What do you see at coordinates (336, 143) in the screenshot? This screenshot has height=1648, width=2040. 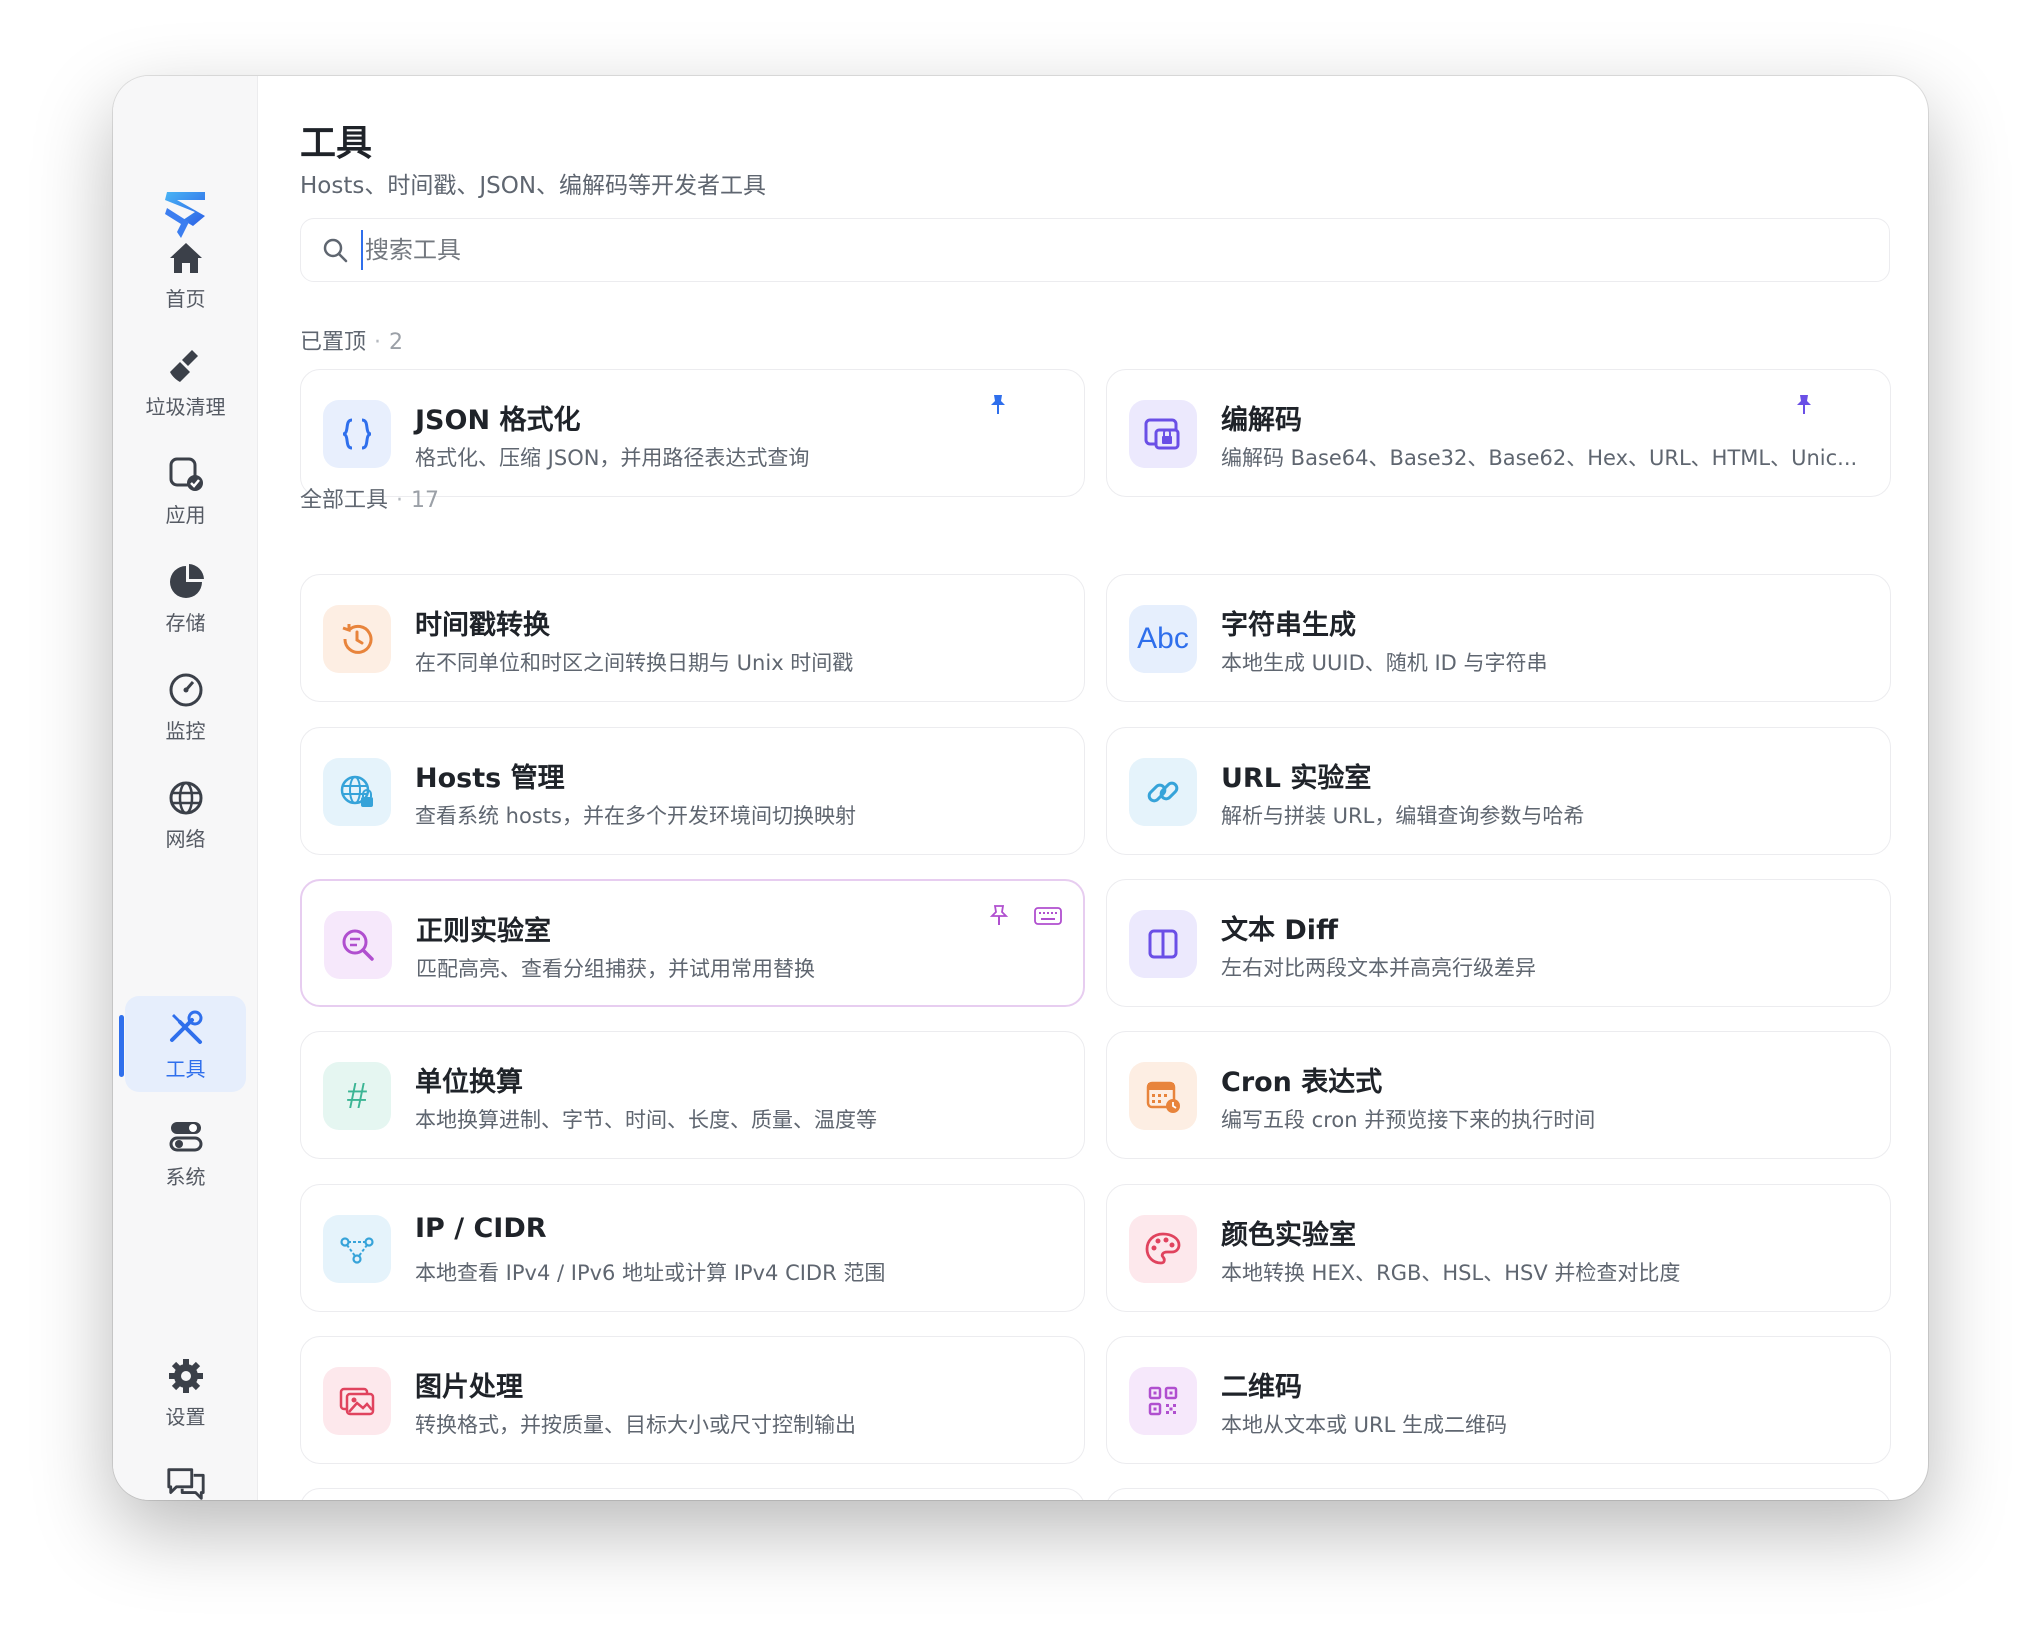 I see `page-title: 工具` at bounding box center [336, 143].